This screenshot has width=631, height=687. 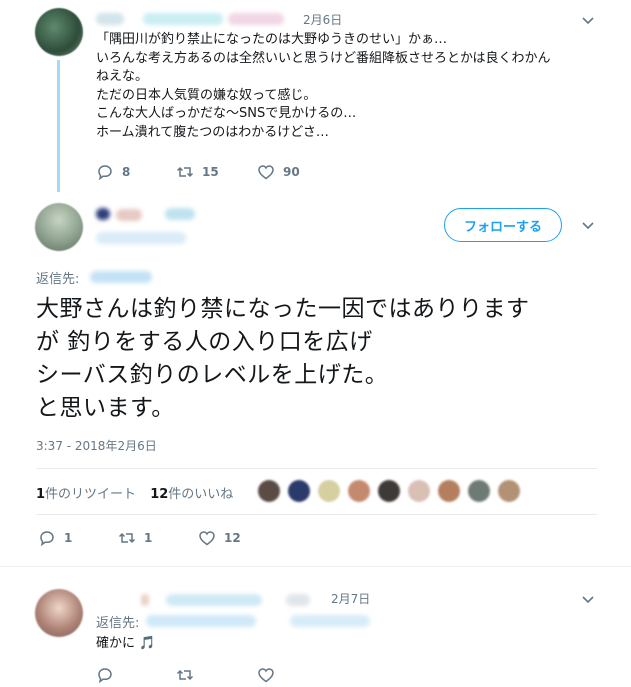 I want to click on likes-number: 12, so click(x=159, y=494).